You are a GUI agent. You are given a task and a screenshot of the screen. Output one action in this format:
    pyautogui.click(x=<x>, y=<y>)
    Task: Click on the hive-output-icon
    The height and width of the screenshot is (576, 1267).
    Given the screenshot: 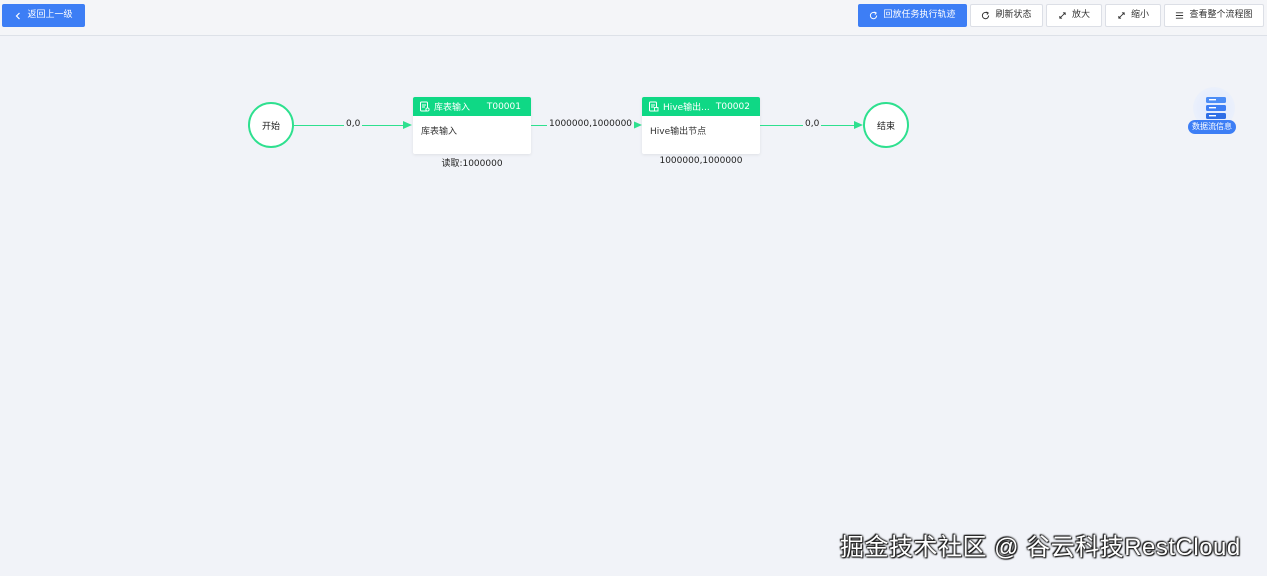 What is the action you would take?
    pyautogui.click(x=653, y=106)
    